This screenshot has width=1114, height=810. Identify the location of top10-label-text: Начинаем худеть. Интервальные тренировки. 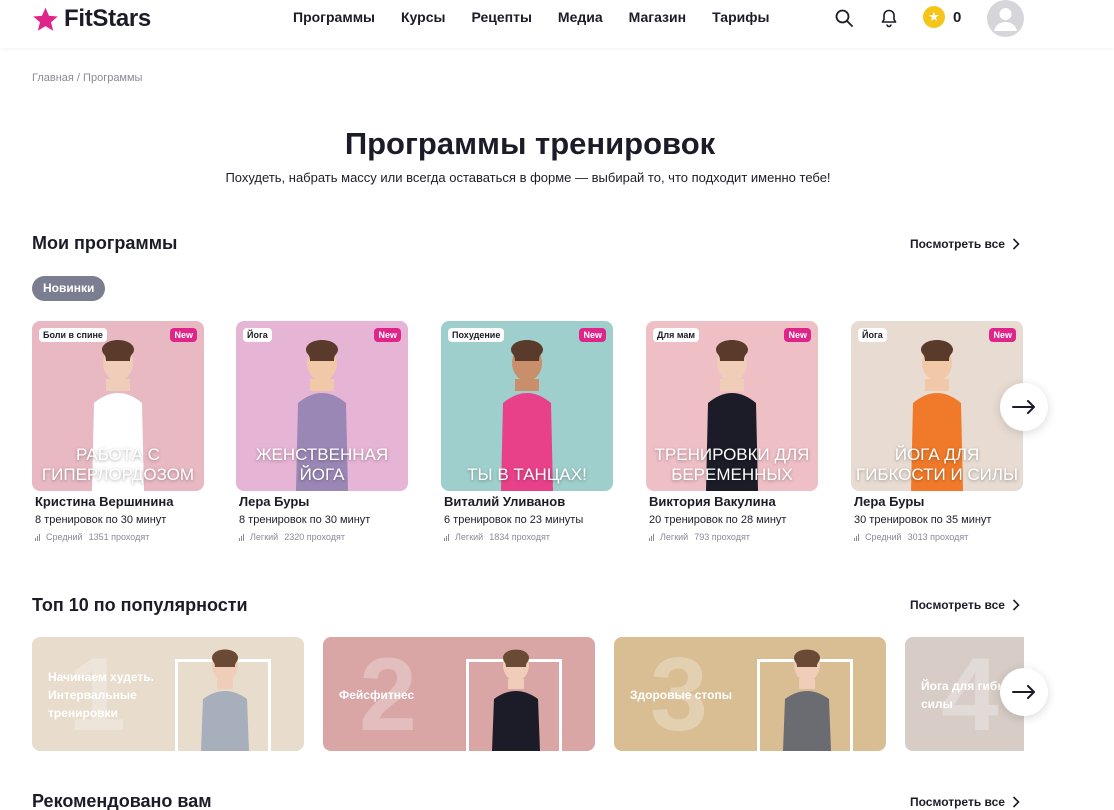
(101, 695).